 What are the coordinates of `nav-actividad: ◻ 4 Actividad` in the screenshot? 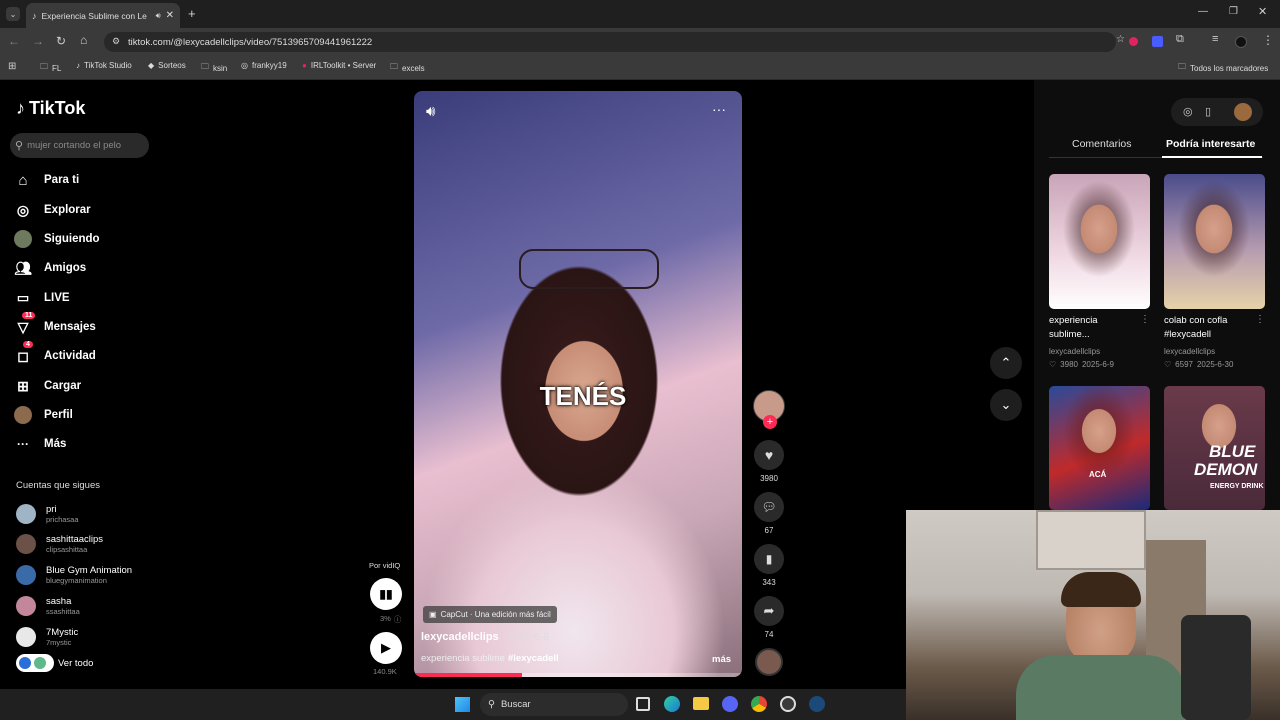 It's located at (55, 354).